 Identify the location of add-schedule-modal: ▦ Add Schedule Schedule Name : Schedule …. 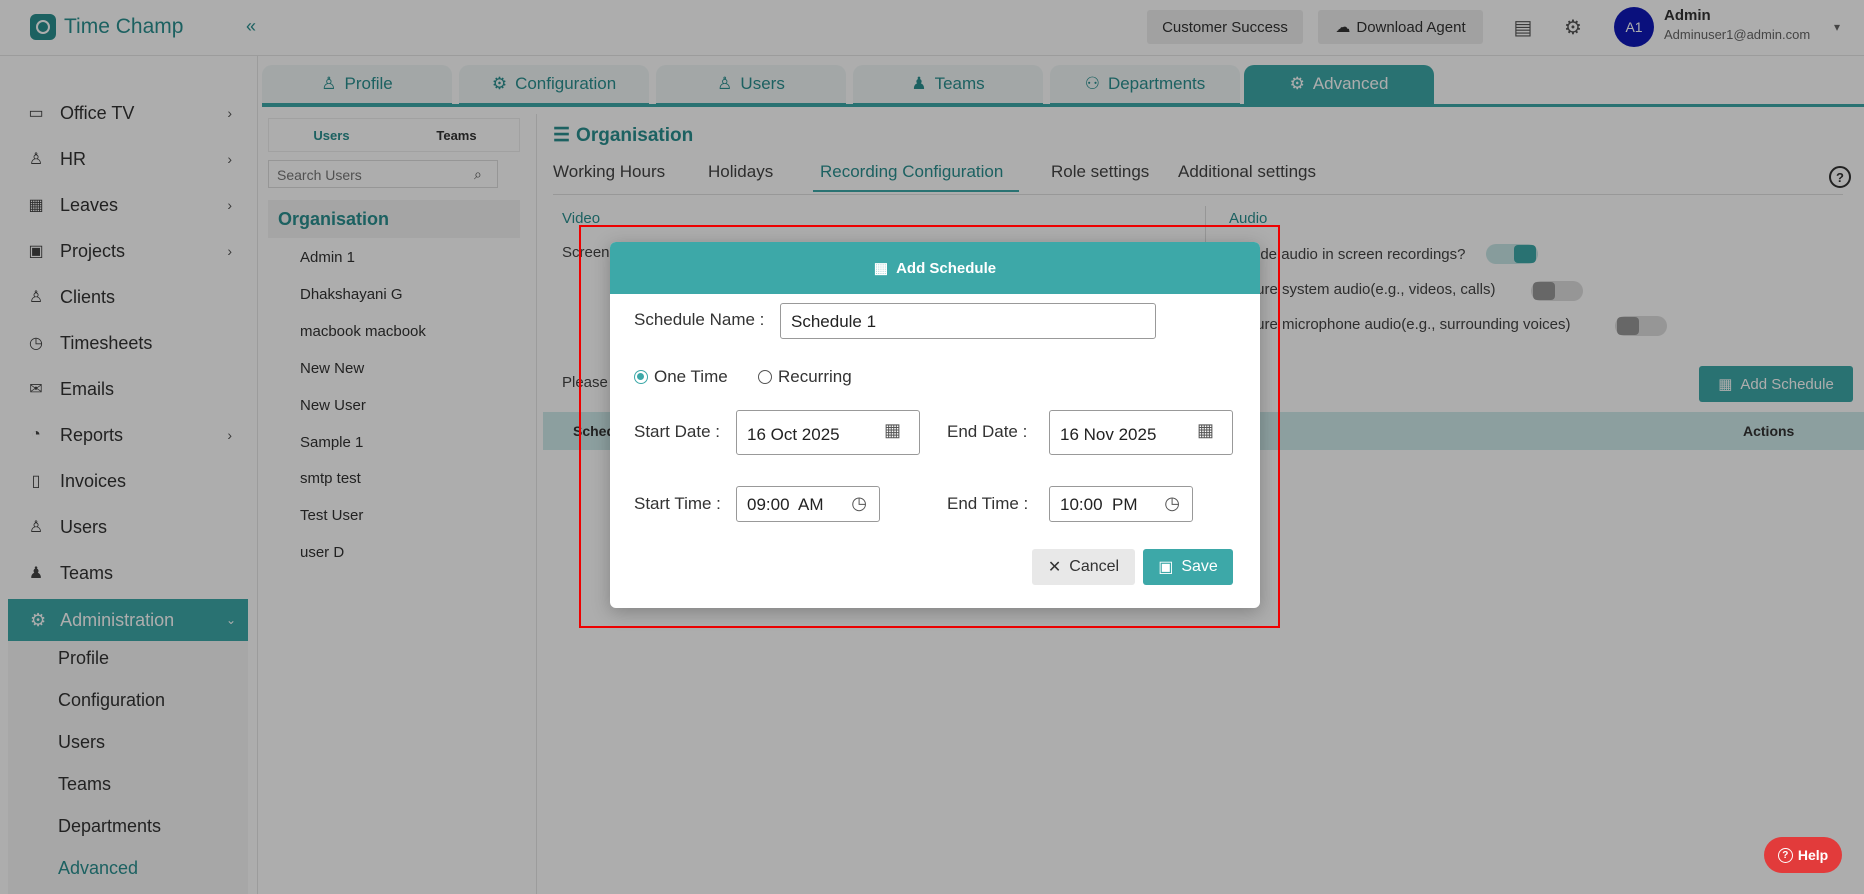
(935, 425).